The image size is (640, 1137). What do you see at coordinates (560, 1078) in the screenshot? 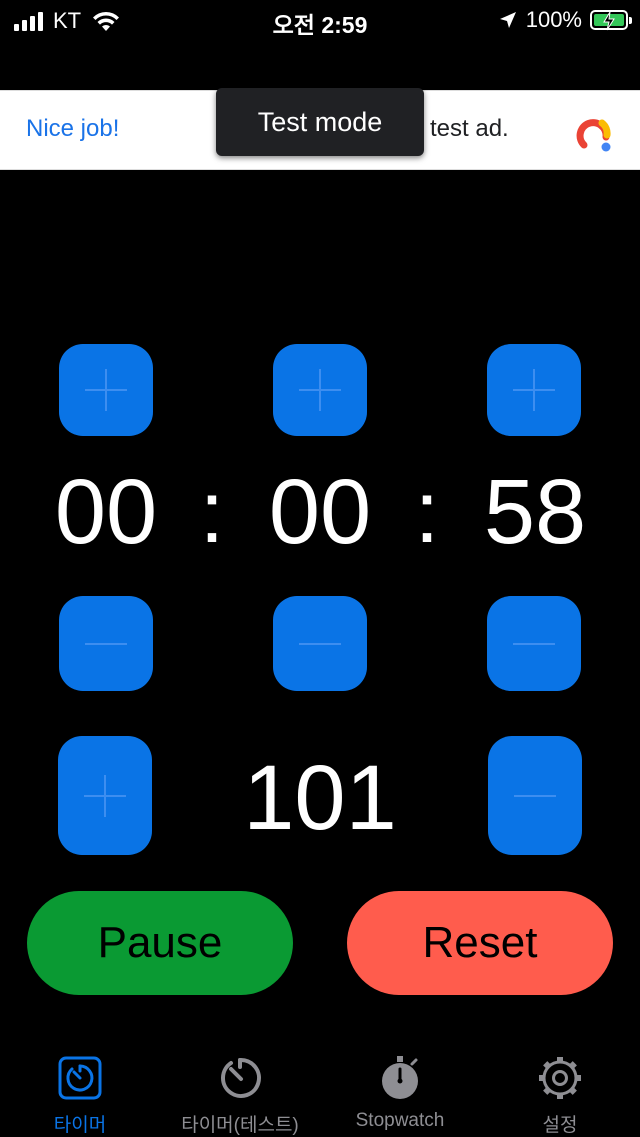
I see `gear-icon` at bounding box center [560, 1078].